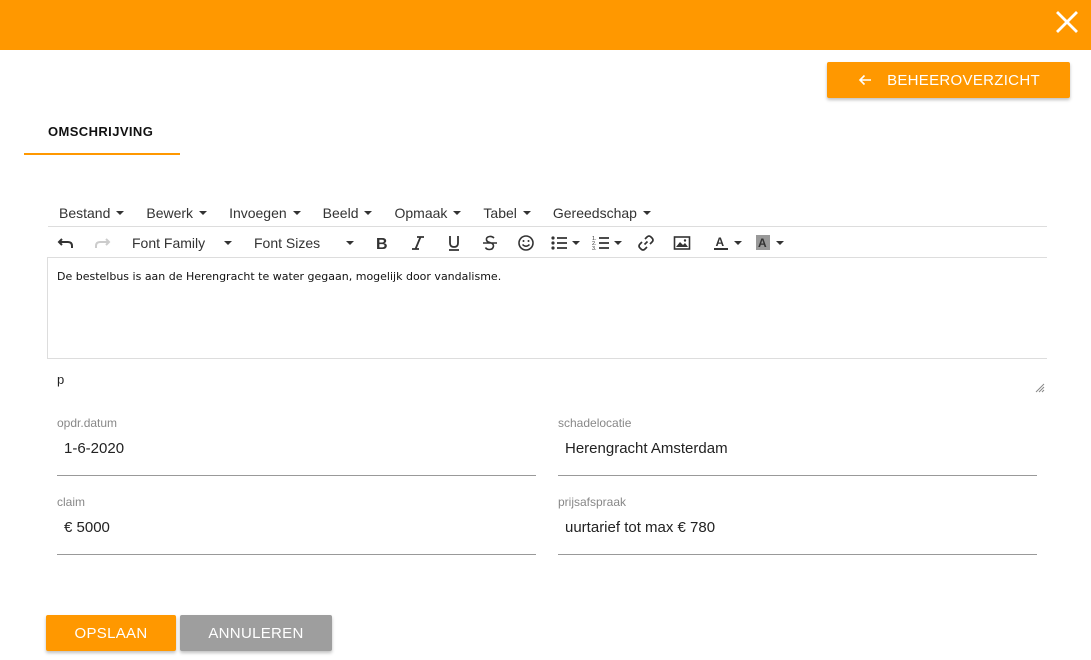 The height and width of the screenshot is (660, 1091). I want to click on insert-image-button, so click(682, 242).